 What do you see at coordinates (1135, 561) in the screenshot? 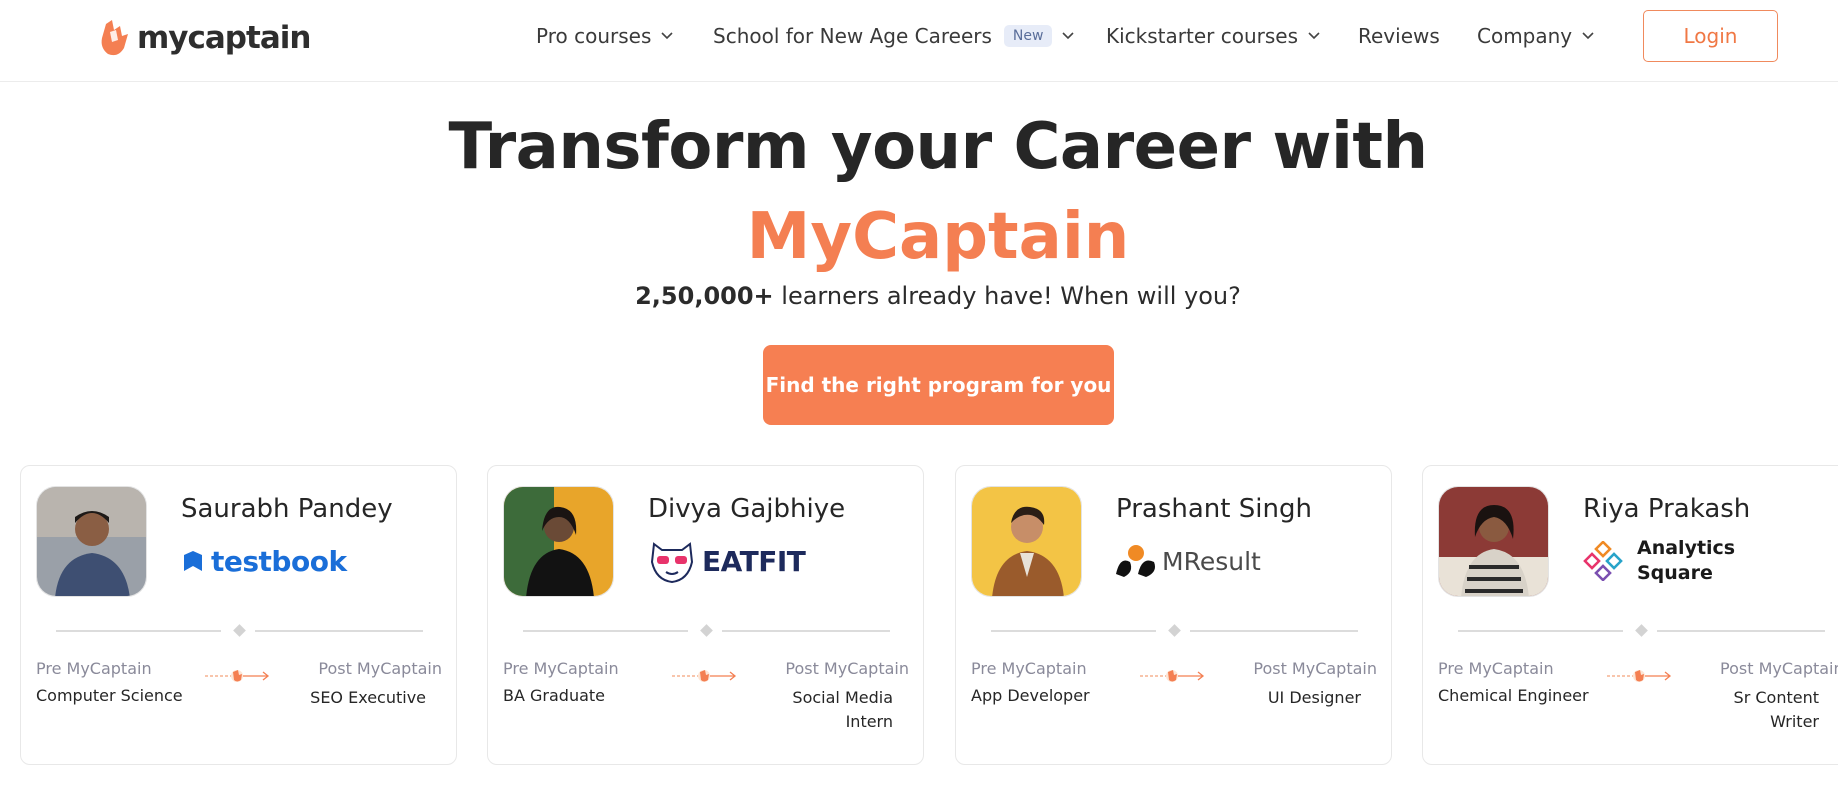
I see `mresult-logo-icon` at bounding box center [1135, 561].